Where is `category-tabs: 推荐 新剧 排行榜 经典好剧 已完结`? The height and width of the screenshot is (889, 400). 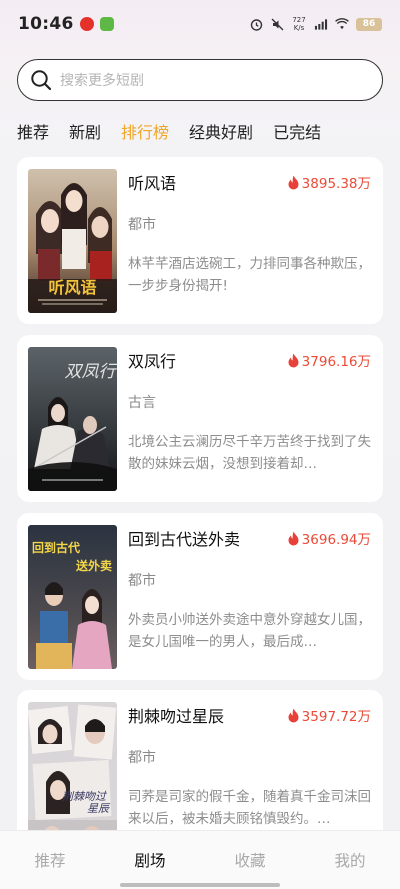
category-tabs: 推荐 新剧 排行榜 经典好剧 已完结 is located at coordinates (179, 131).